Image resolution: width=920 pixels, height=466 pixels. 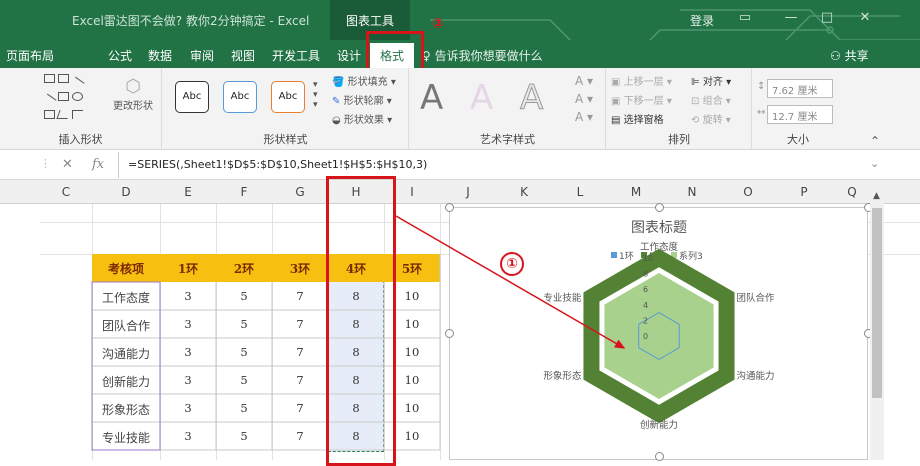 What do you see at coordinates (468, 192) in the screenshot?
I see `col-header-j: J` at bounding box center [468, 192].